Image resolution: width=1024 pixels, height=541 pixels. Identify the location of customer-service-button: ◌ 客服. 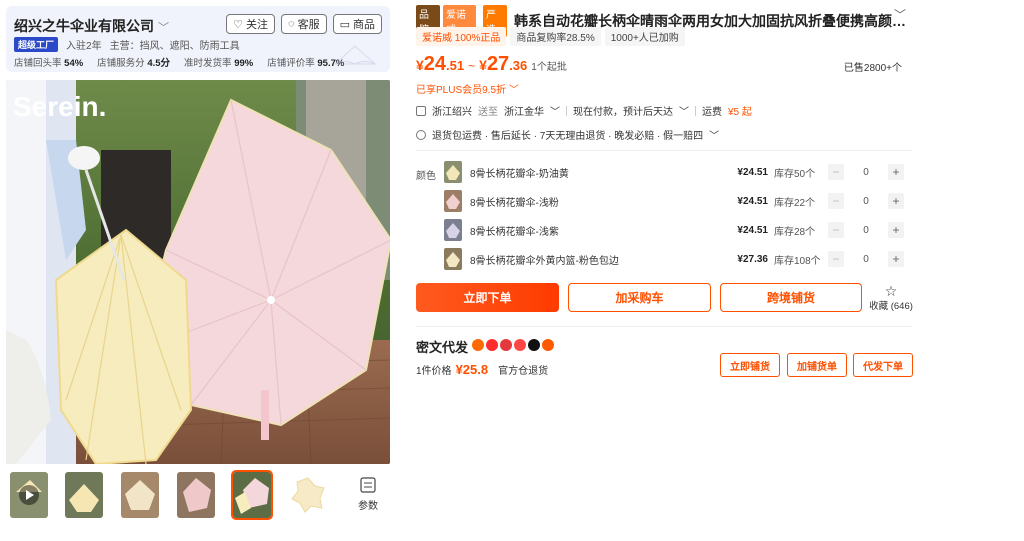
(304, 24).